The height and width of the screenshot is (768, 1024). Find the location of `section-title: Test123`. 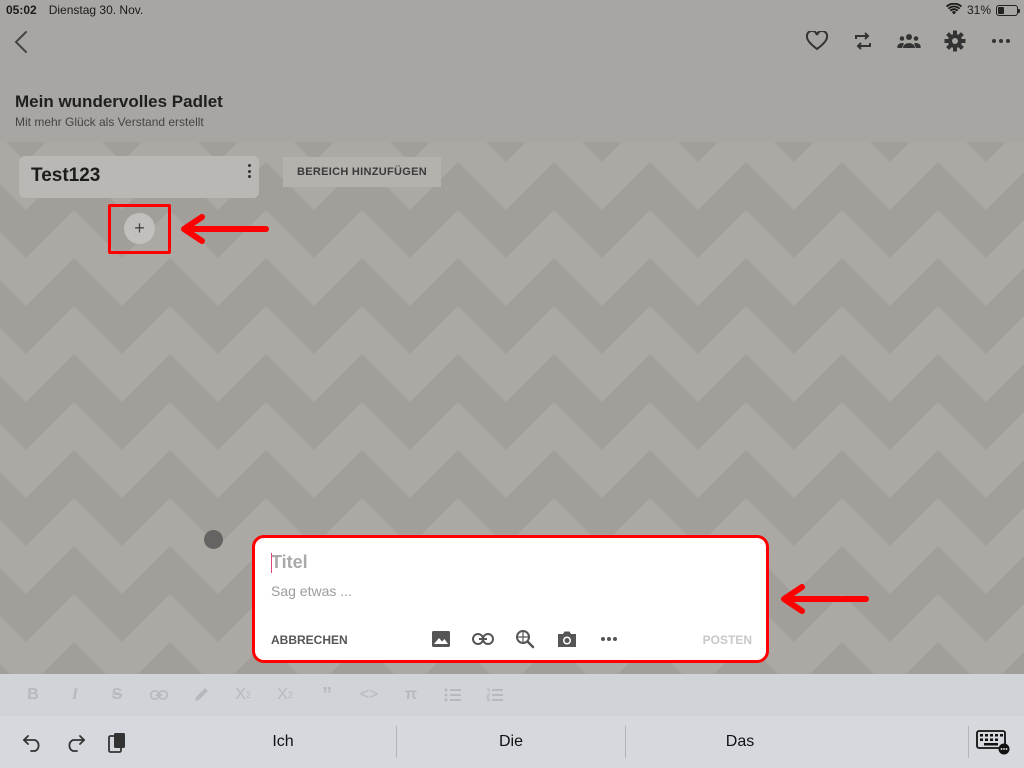

section-title: Test123 is located at coordinates (139, 176).